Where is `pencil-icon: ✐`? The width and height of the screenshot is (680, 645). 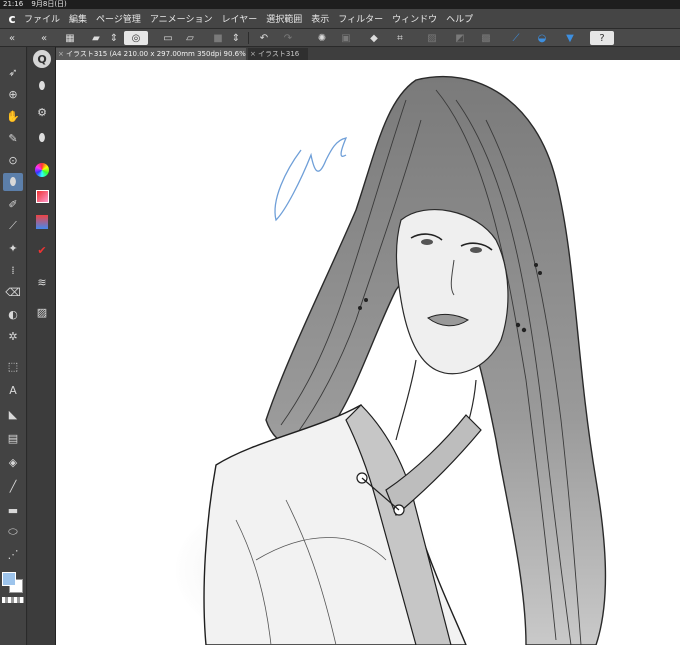
pencil-icon: ✐ is located at coordinates (13, 204).